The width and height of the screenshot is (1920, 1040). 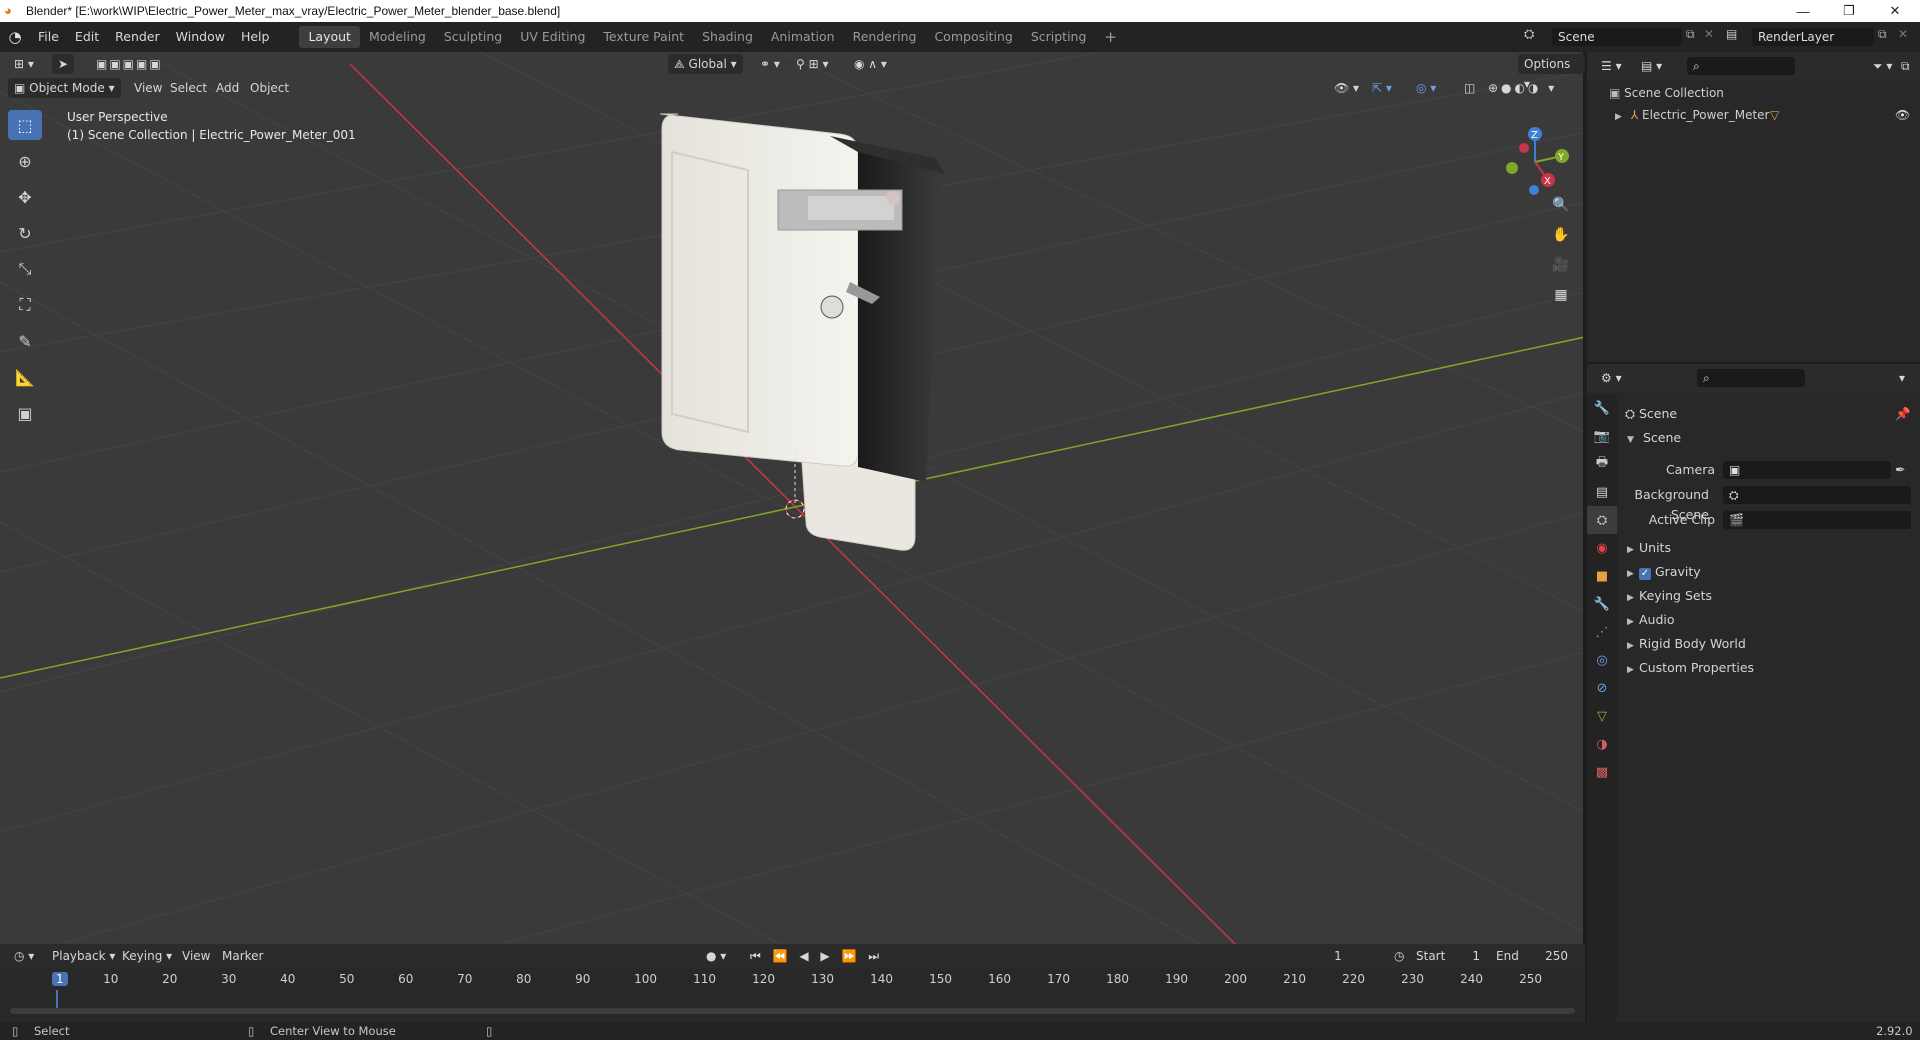 I want to click on viewport-menu-select: Select, so click(x=188, y=88).